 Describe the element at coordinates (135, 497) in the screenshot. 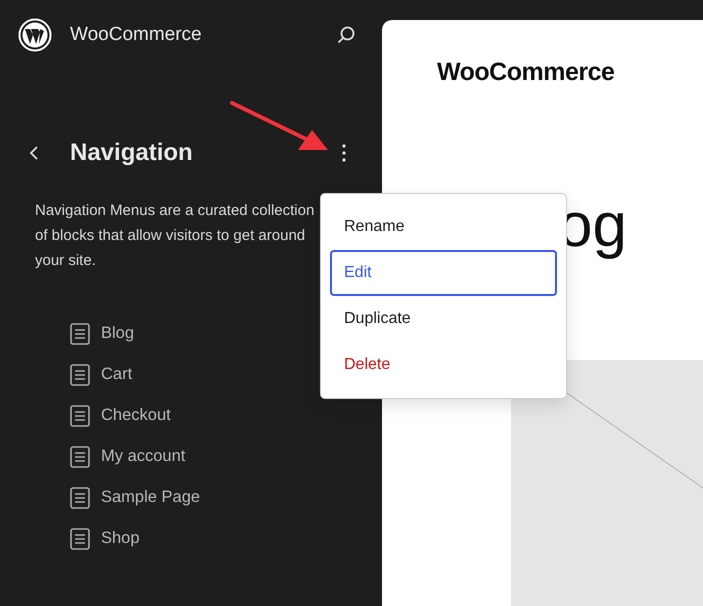

I see `page-item: Sample Page` at that location.